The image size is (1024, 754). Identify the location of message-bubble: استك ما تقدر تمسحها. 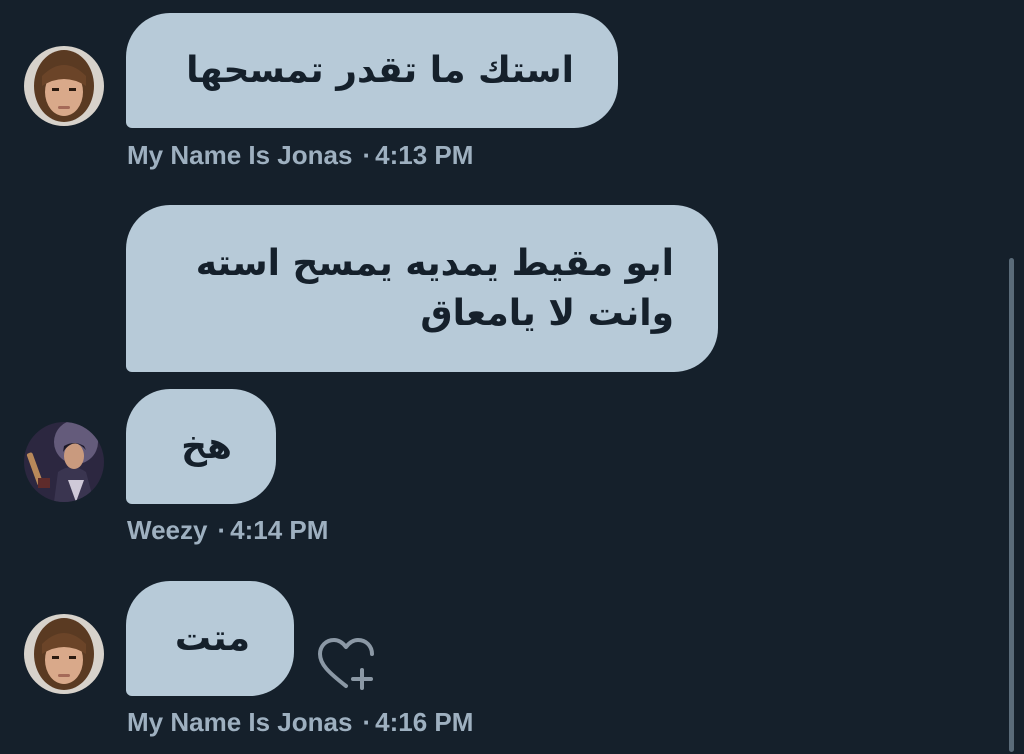
(372, 70).